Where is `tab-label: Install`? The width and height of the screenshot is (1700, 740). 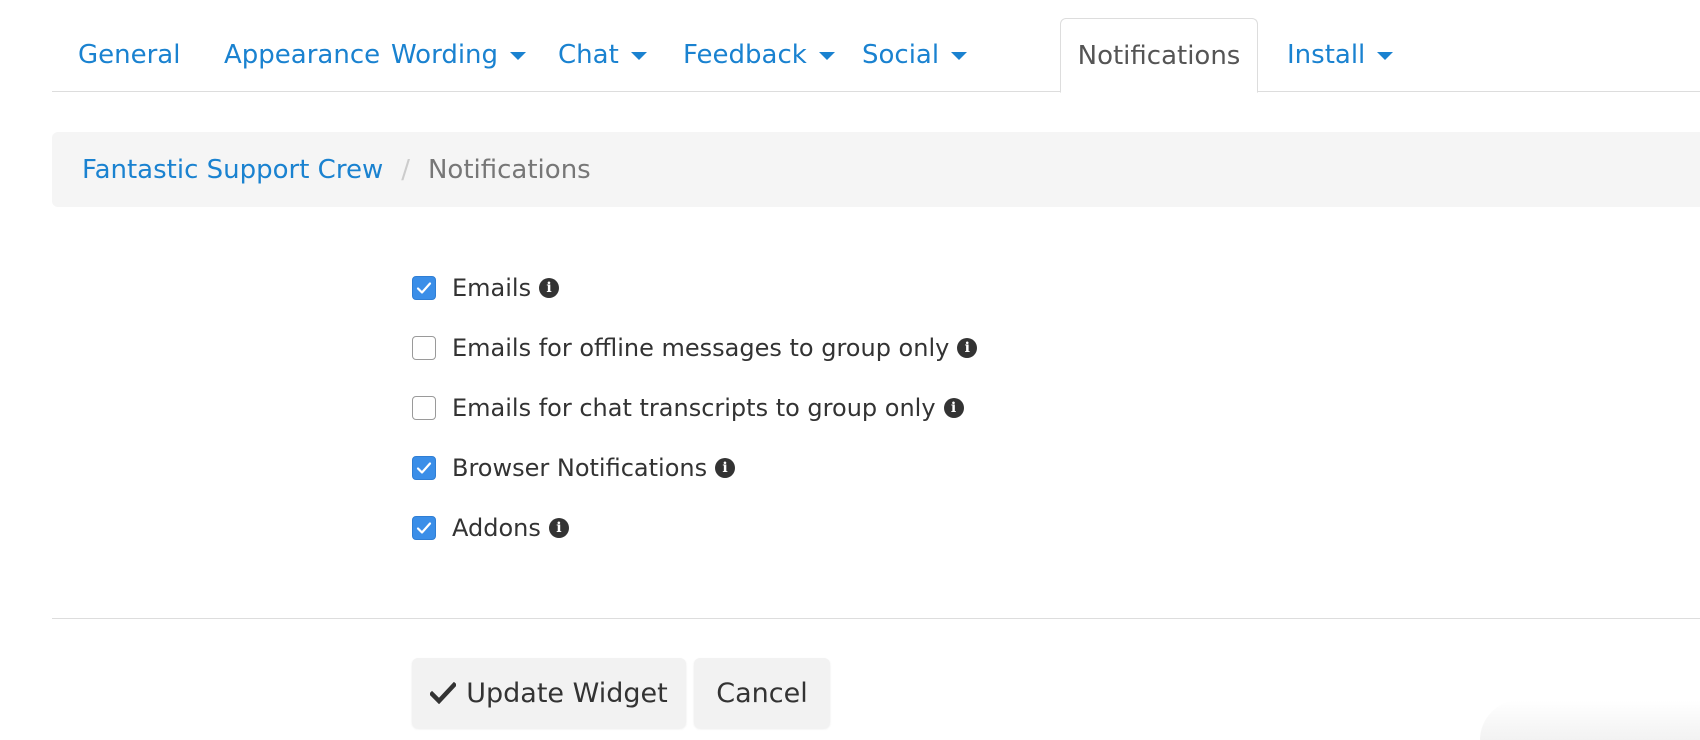 tab-label: Install is located at coordinates (1326, 55).